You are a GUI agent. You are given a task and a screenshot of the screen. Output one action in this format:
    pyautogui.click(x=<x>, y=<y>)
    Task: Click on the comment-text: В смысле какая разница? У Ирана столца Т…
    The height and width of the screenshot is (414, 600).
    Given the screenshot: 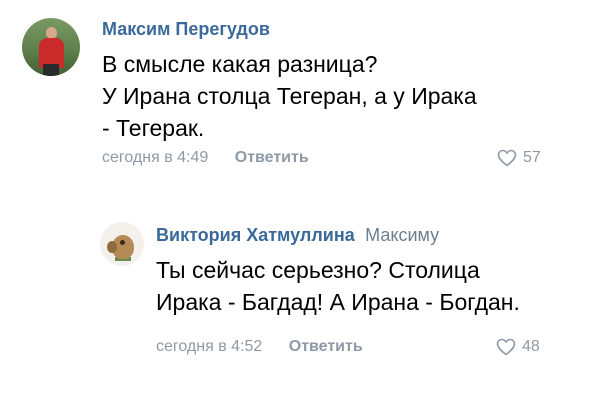 What is the action you would take?
    pyautogui.click(x=289, y=96)
    